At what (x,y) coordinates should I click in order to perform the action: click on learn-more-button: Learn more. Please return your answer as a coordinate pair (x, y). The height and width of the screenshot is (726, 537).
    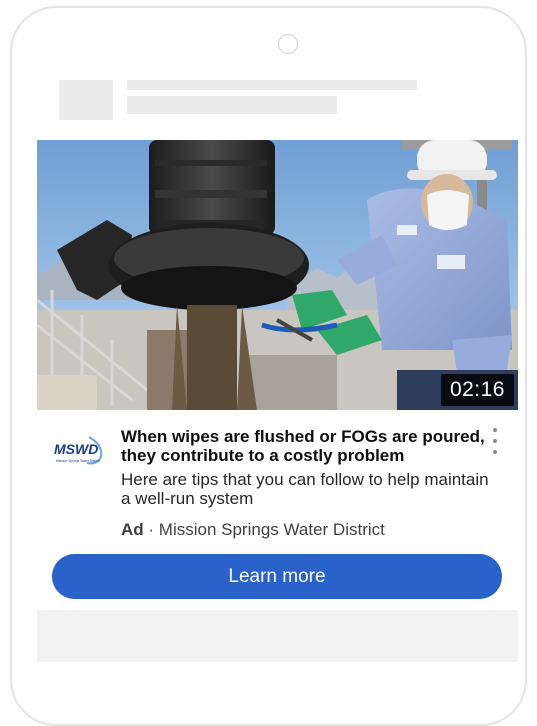
    Looking at the image, I should click on (277, 576).